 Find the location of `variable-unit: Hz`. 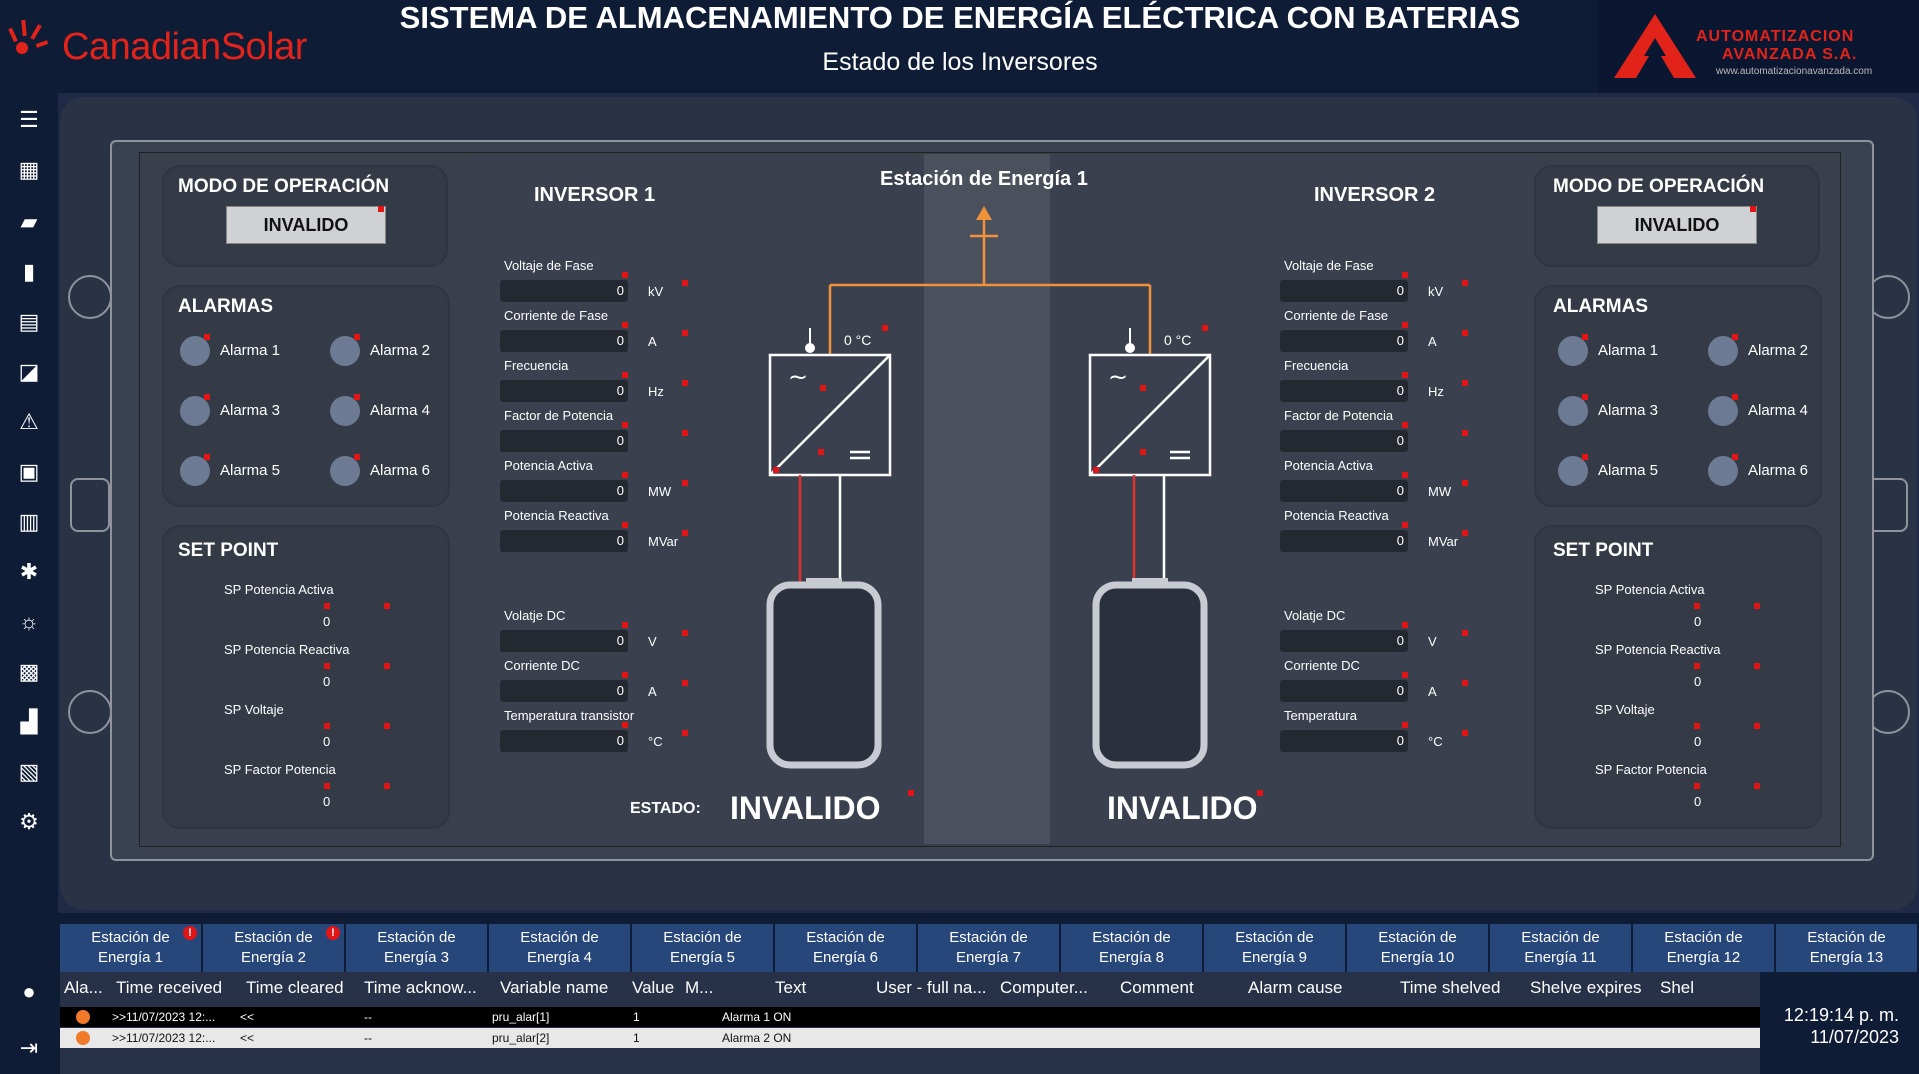

variable-unit: Hz is located at coordinates (1436, 391).